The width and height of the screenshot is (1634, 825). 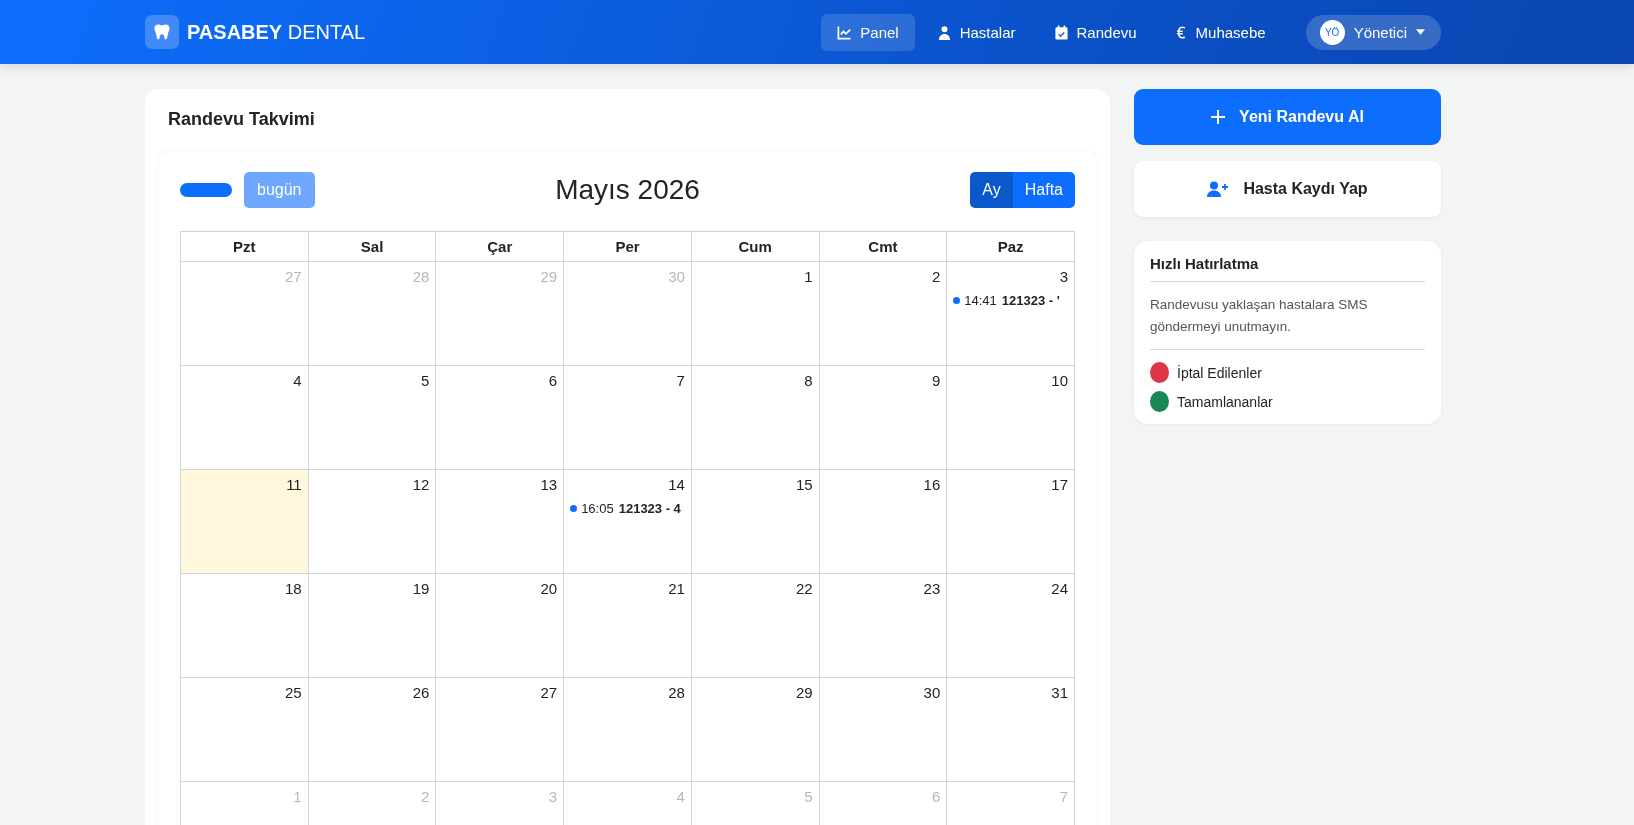 I want to click on day-cell: 17, so click(x=1011, y=522).